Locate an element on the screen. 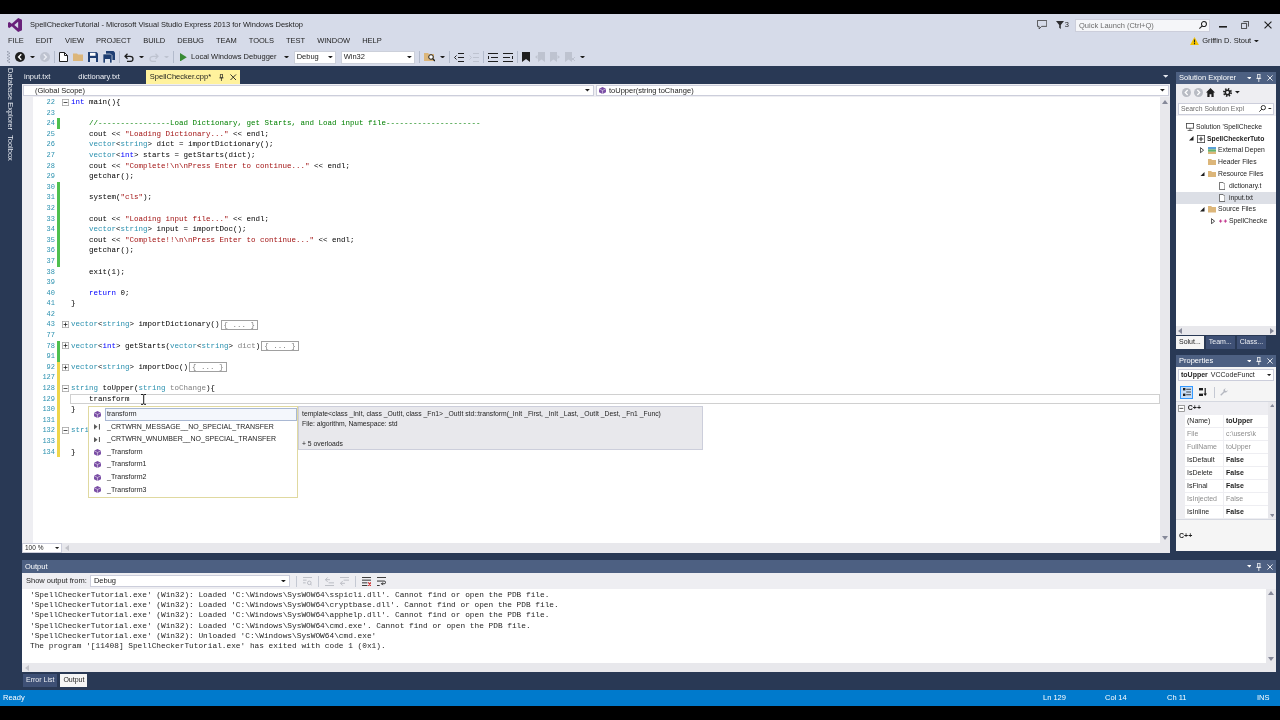  text-cursor-icon is located at coordinates (144, 399).